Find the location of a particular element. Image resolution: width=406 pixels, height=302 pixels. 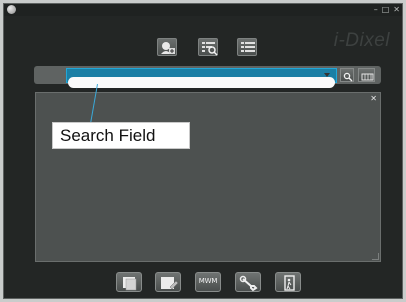

image-icon is located at coordinates (130, 284).